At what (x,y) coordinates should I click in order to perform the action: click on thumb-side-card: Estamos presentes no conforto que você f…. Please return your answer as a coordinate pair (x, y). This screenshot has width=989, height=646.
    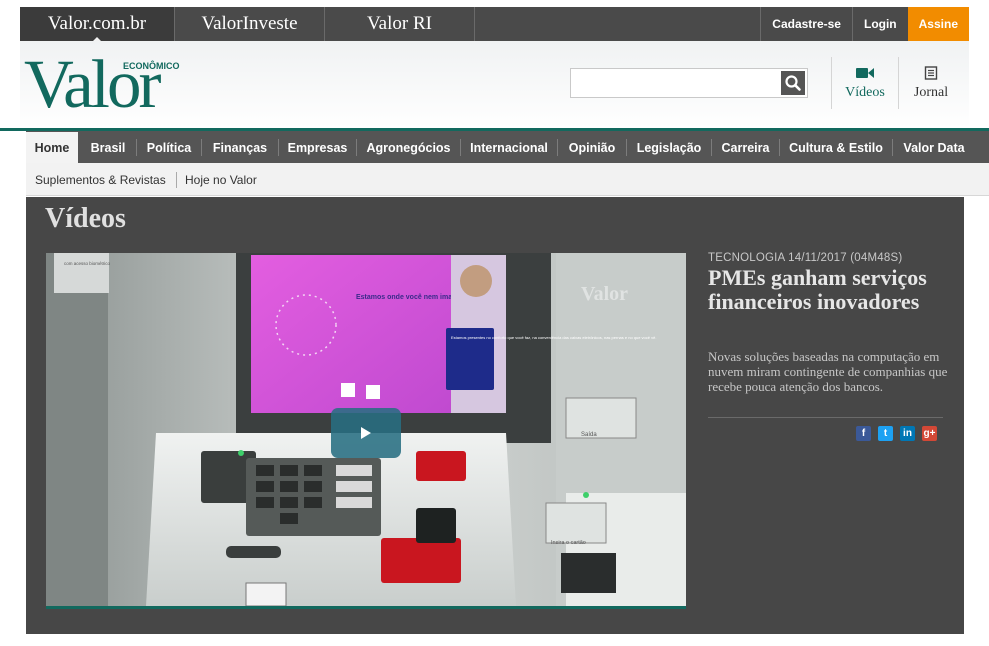
    Looking at the image, I should click on (553, 337).